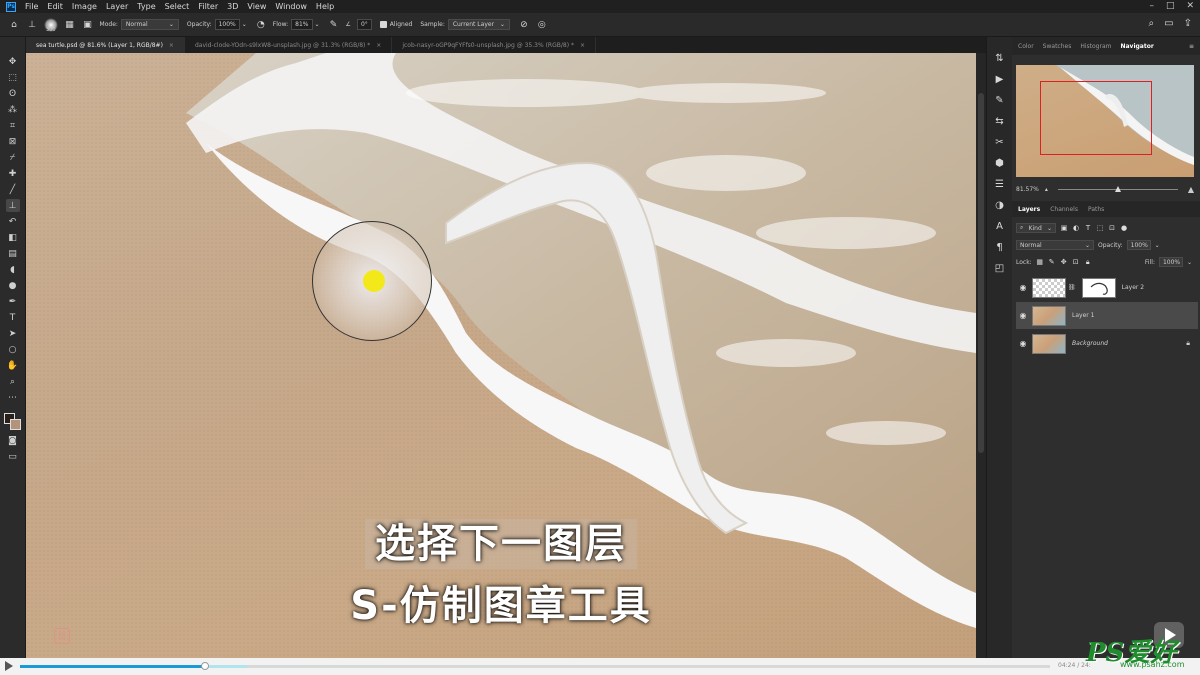 The image size is (1200, 675). What do you see at coordinates (70, 25) in the screenshot?
I see `brush-settings-icon: ▦` at bounding box center [70, 25].